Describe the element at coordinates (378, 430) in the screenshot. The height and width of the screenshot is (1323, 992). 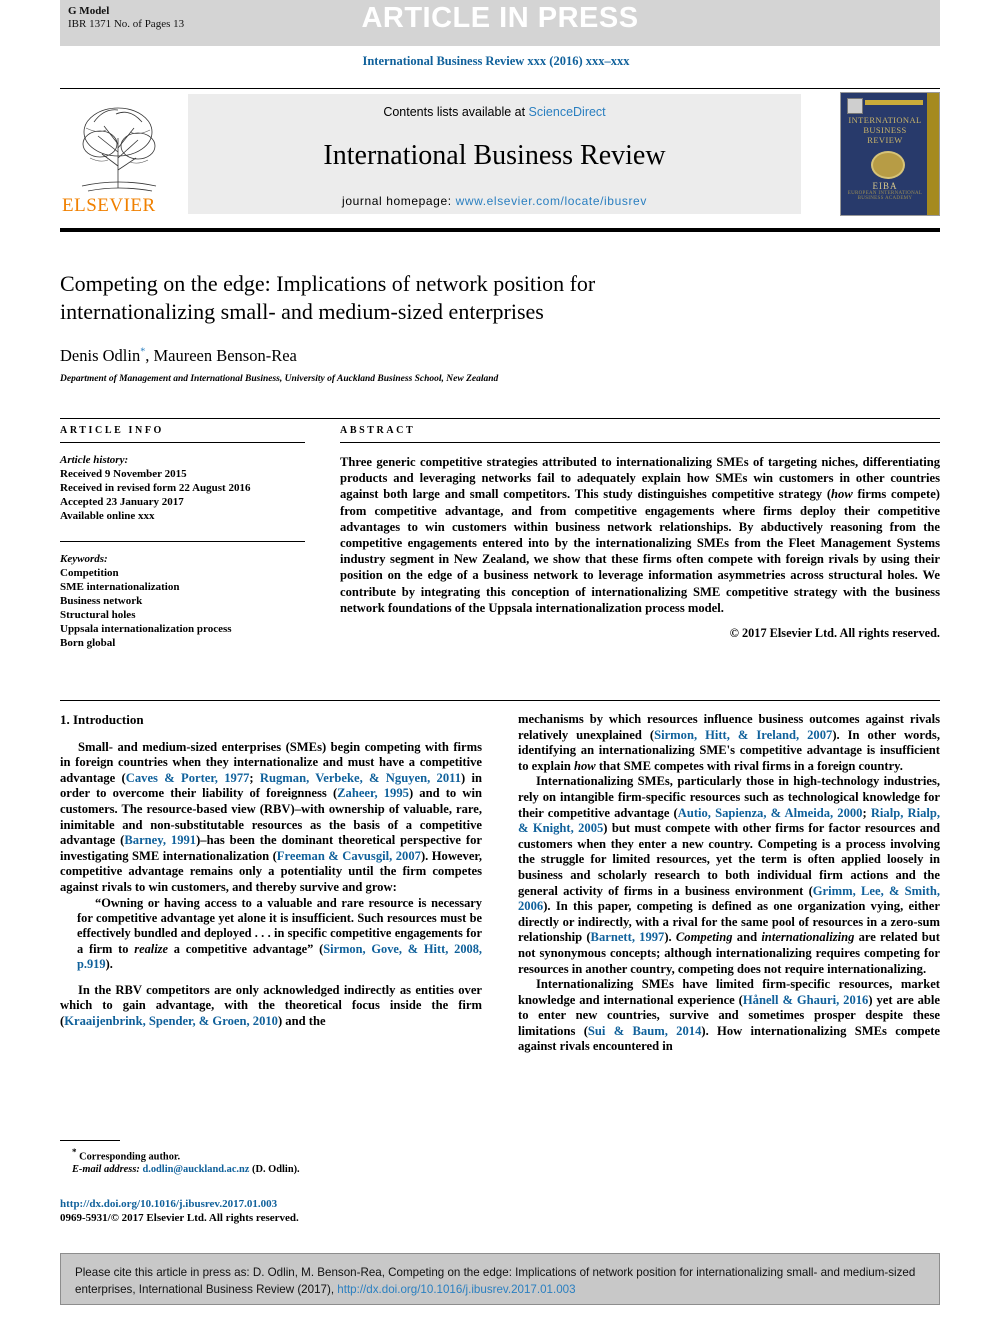
I see `abstract-heading: ABSTRACT` at that location.